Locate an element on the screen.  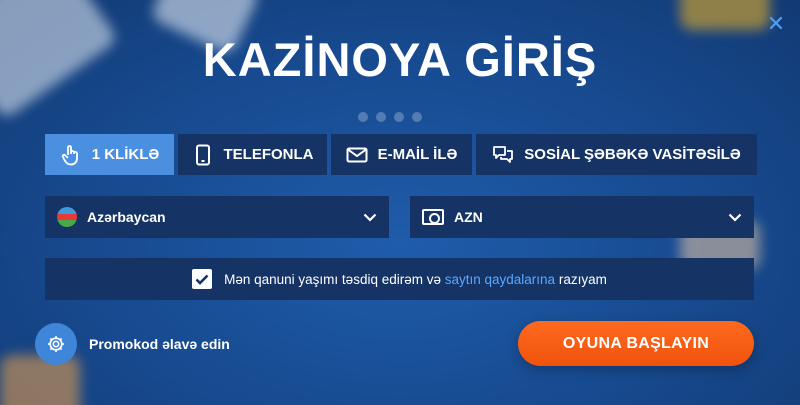
hand-pointer-icon is located at coordinates (71, 155).